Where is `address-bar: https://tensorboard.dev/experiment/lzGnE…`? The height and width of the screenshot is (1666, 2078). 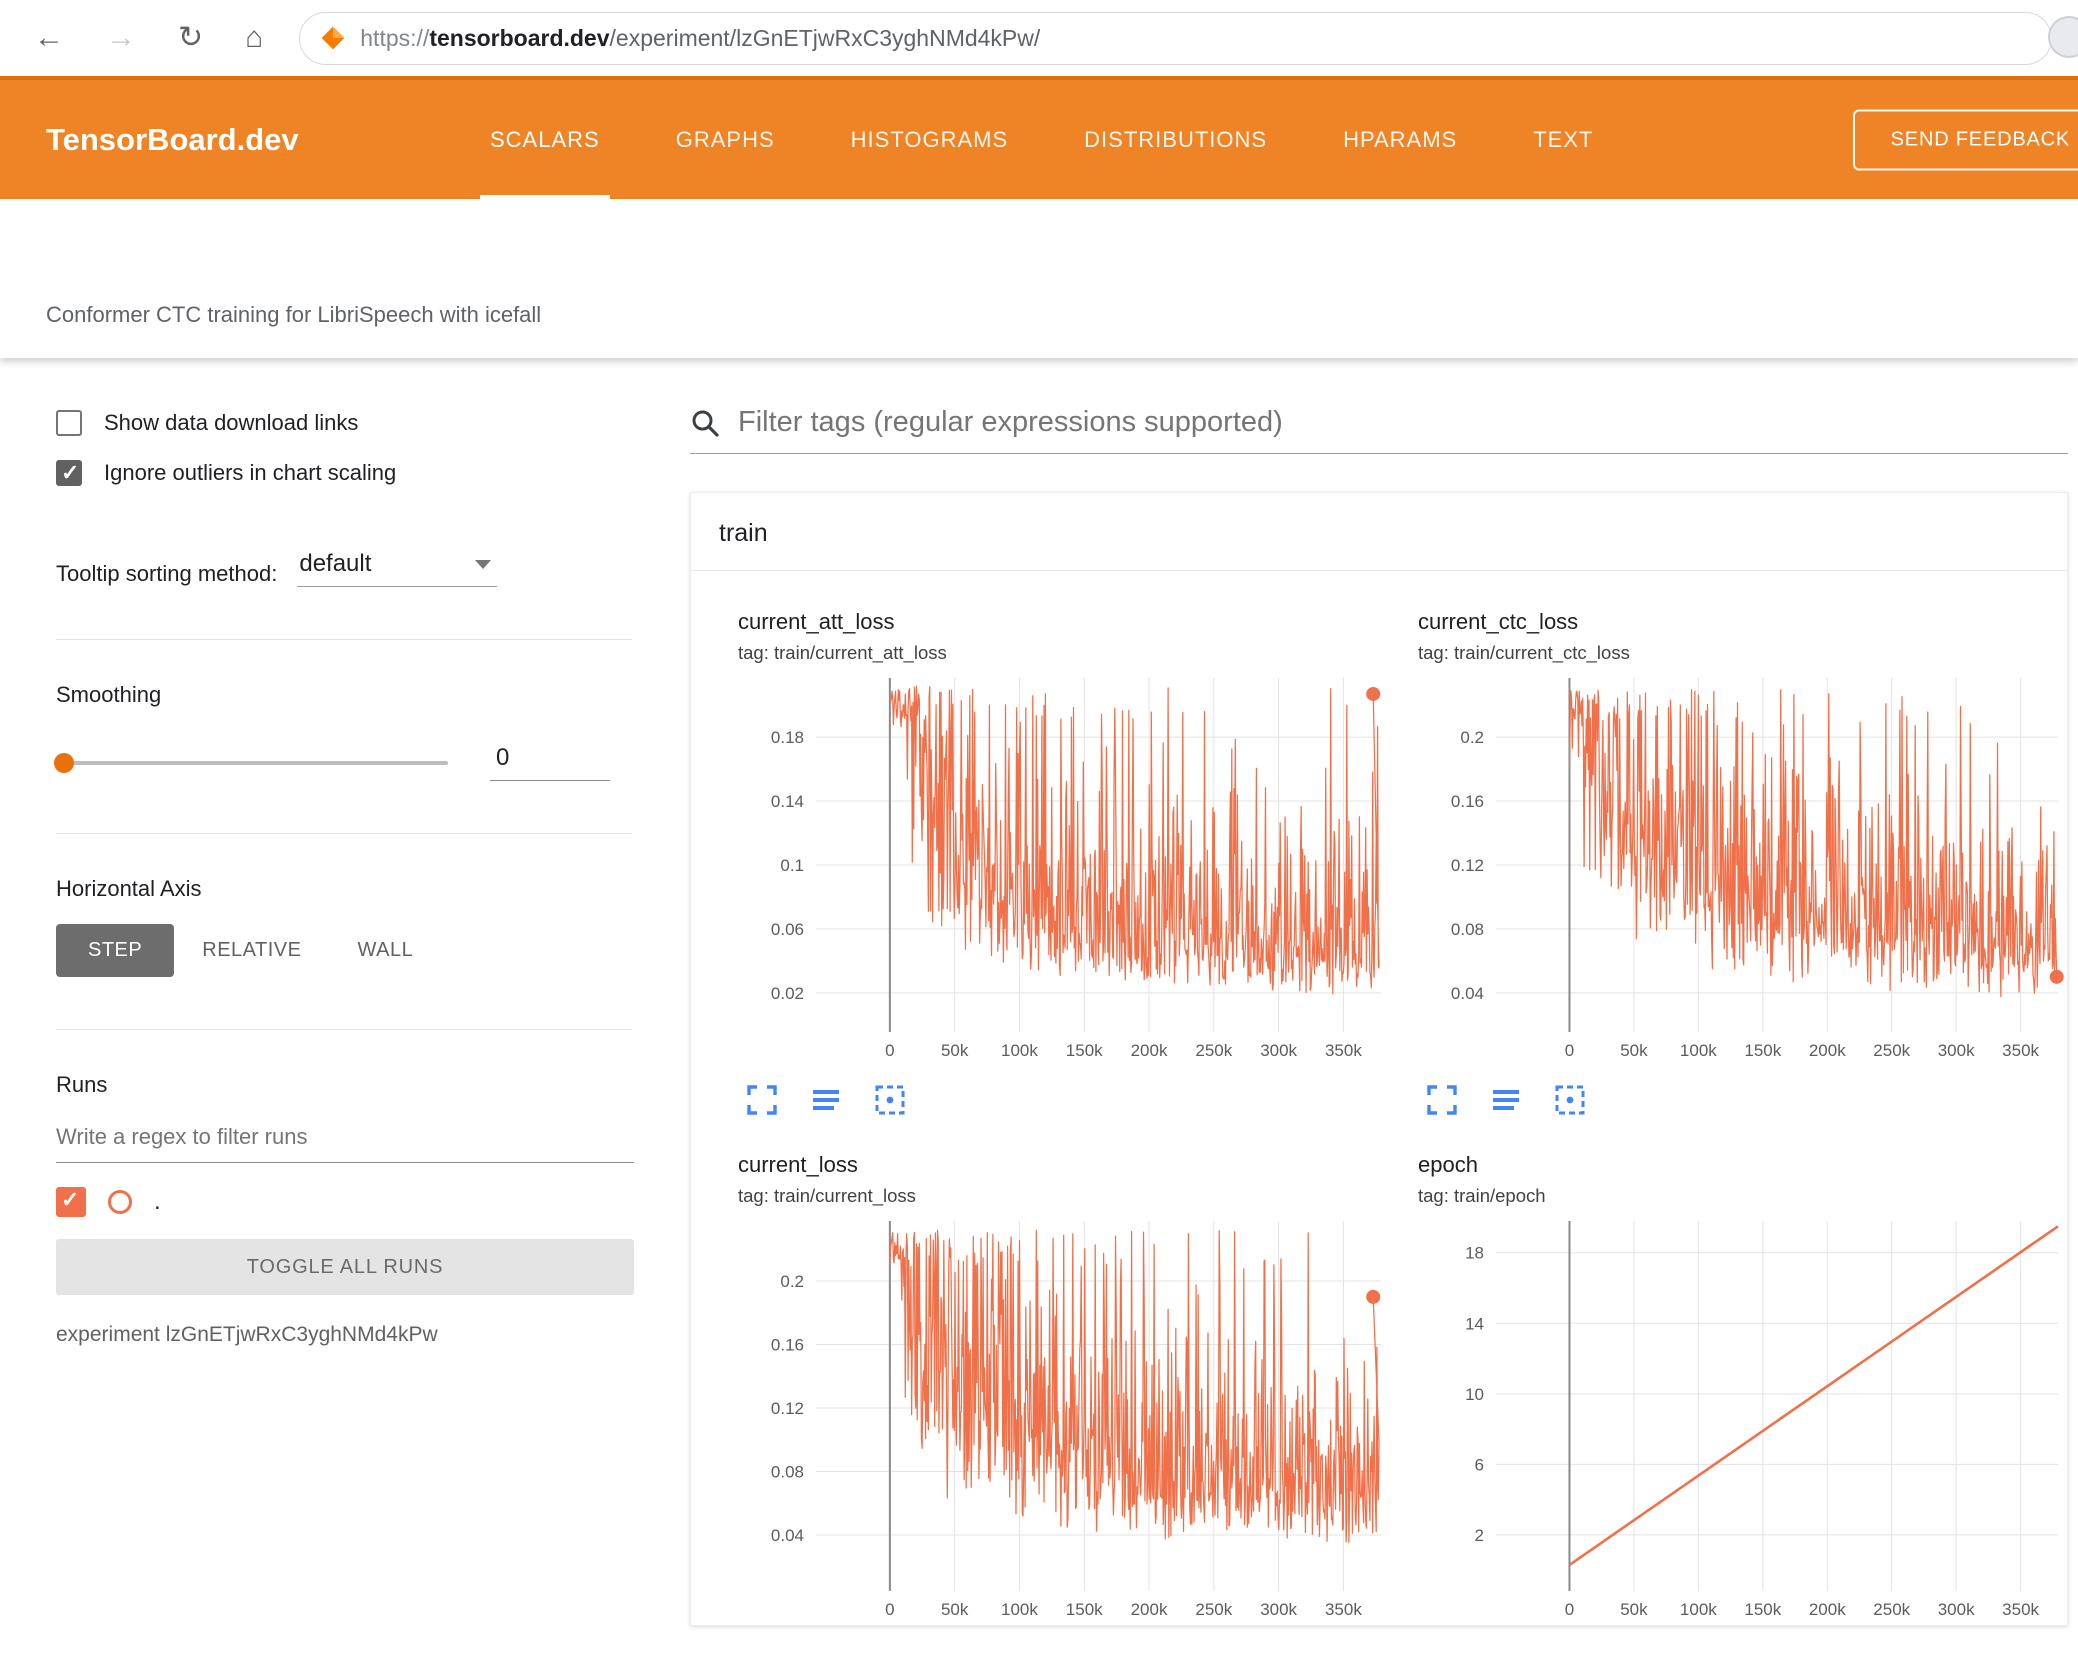
address-bar: https://tensorboard.dev/experiment/lzGnE… is located at coordinates (1175, 38).